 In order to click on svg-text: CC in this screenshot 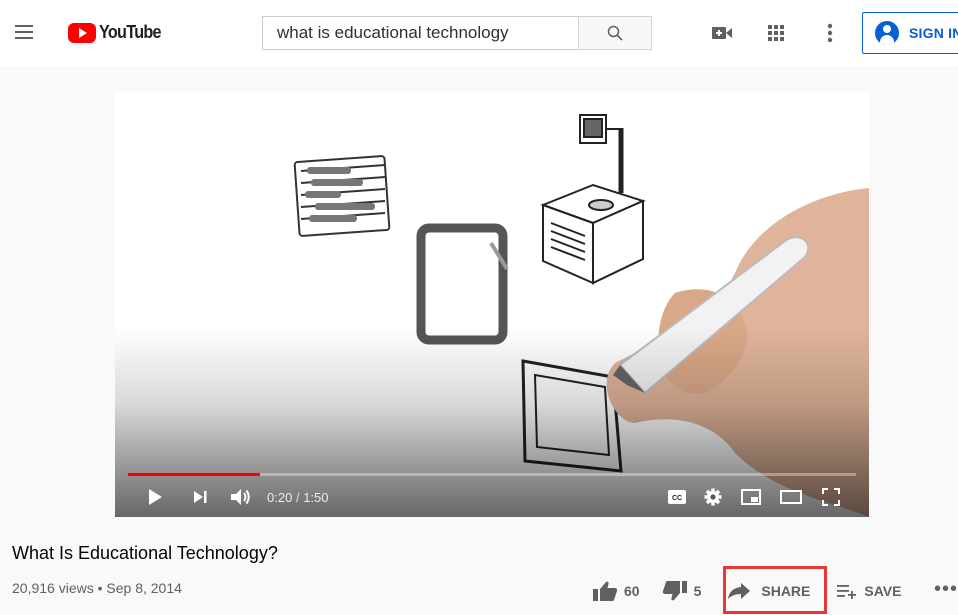, I will do `click(677, 498)`.